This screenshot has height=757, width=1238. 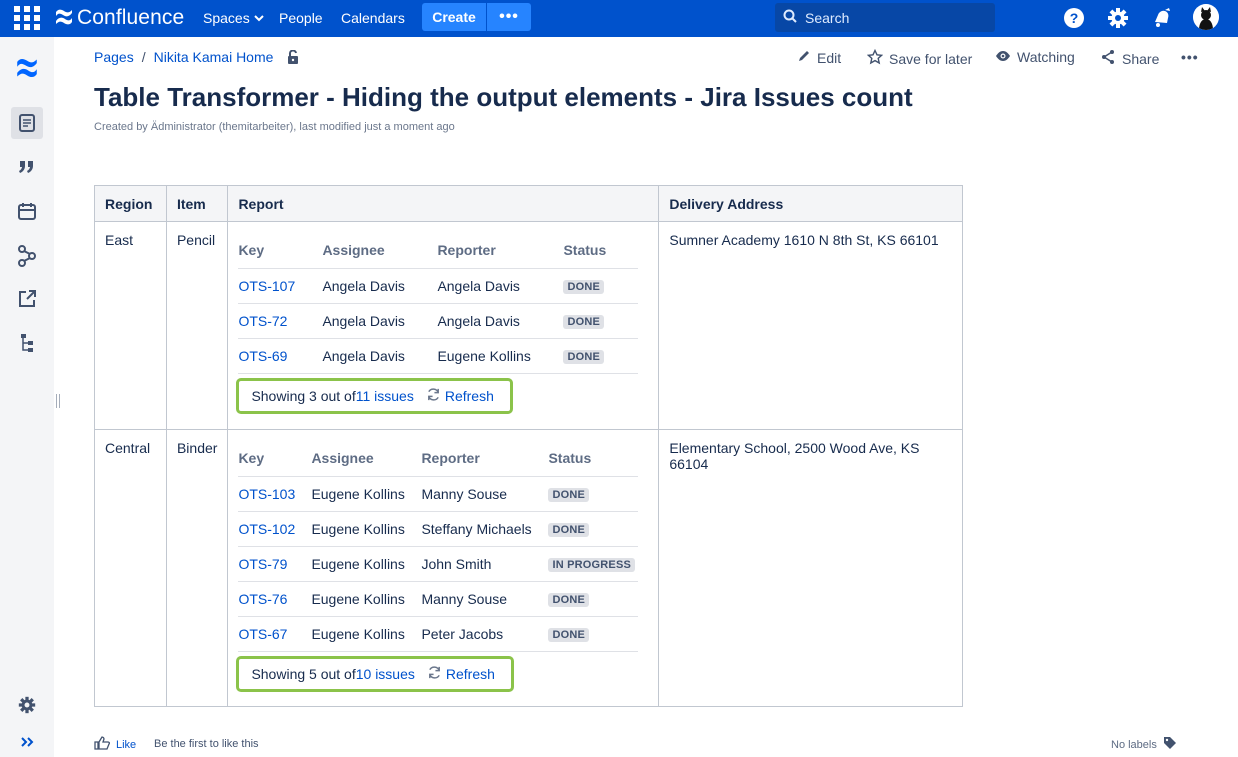 What do you see at coordinates (1046, 57) in the screenshot?
I see `watching-label: Watching` at bounding box center [1046, 57].